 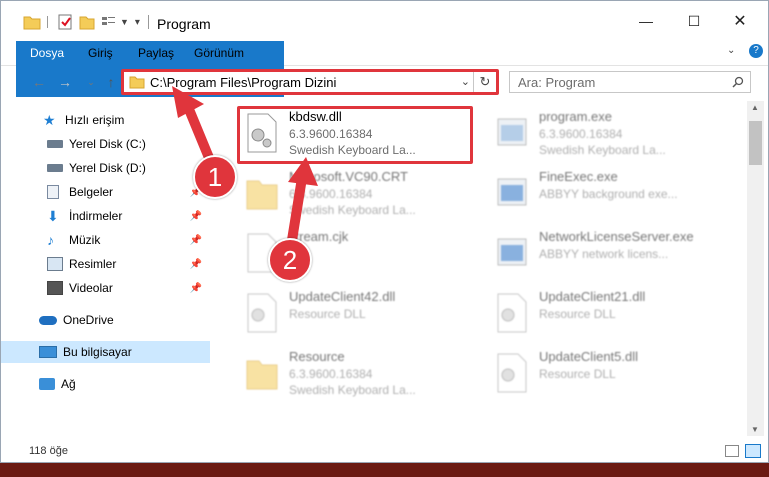 What do you see at coordinates (93, 264) in the screenshot?
I see `sidebar-item-label: Resimler` at bounding box center [93, 264].